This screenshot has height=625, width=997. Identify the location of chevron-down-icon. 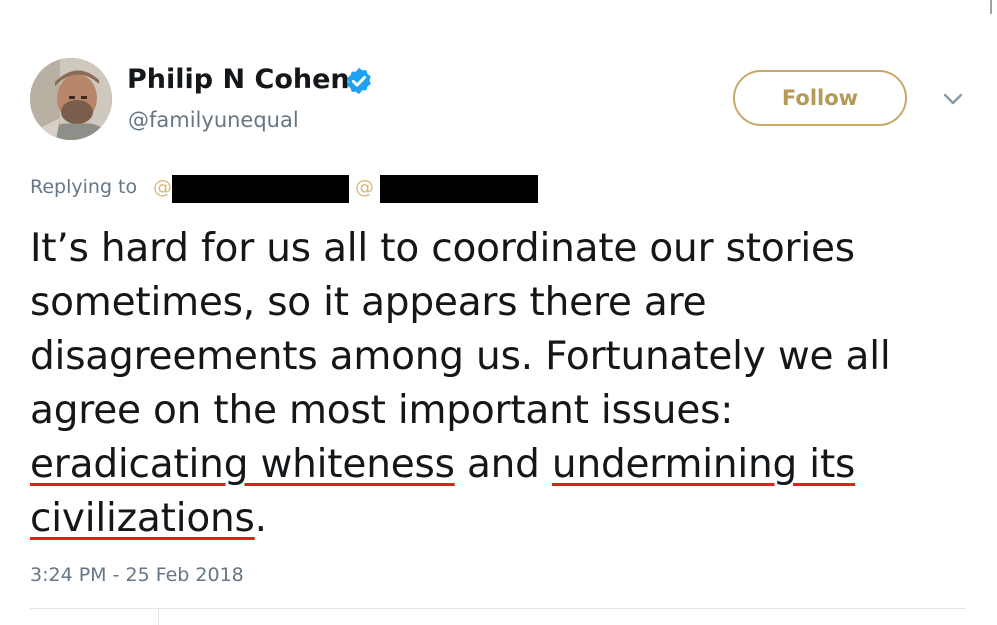
(953, 99).